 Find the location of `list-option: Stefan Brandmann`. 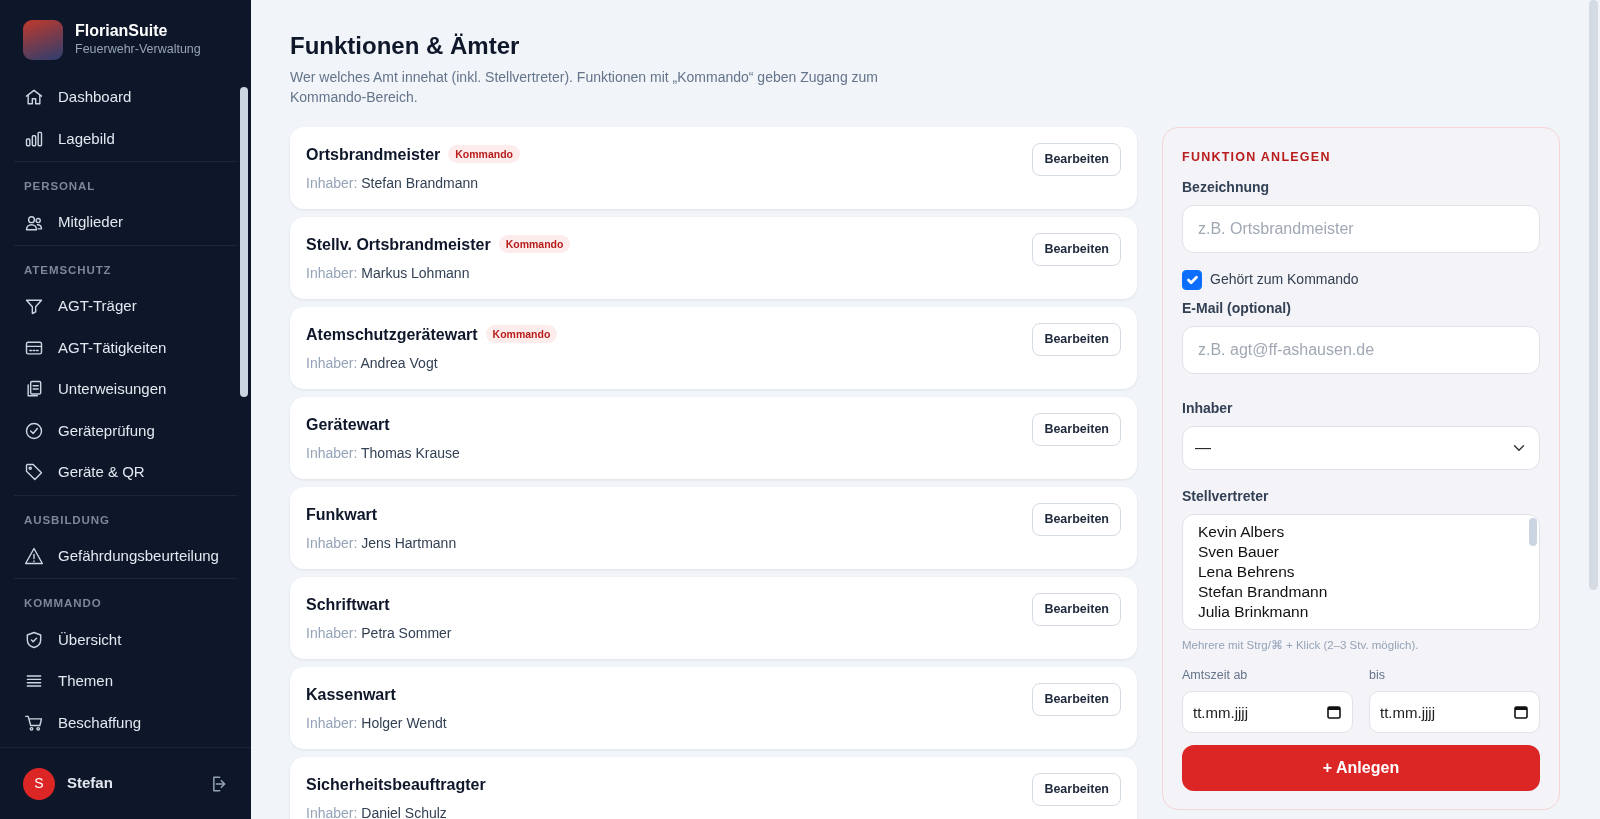

list-option: Stefan Brandmann is located at coordinates (1368, 592).